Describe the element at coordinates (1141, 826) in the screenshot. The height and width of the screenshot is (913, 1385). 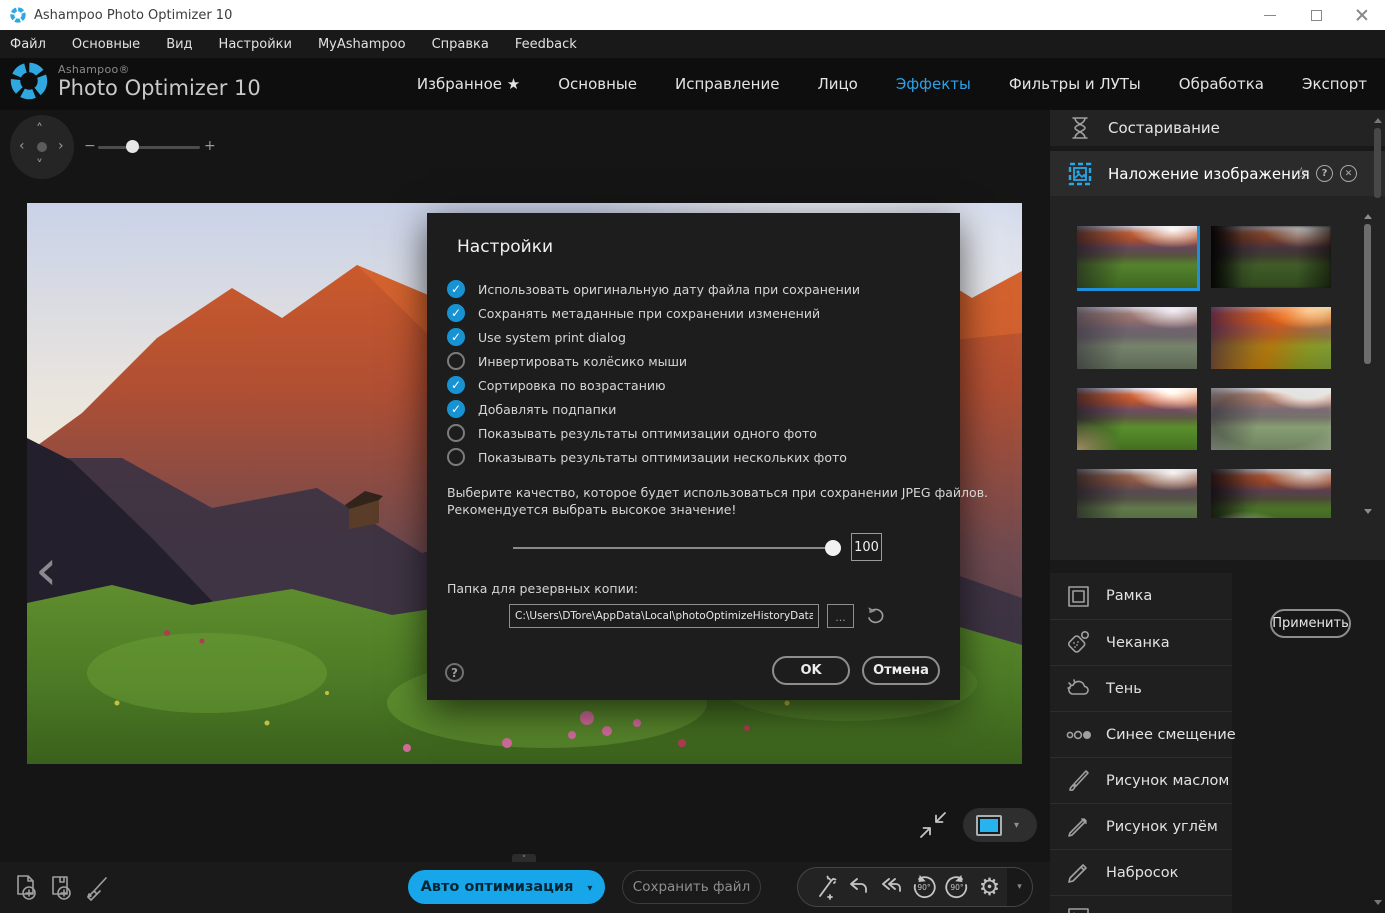
I see `effect-item-charcoal: Рисунок углём` at that location.